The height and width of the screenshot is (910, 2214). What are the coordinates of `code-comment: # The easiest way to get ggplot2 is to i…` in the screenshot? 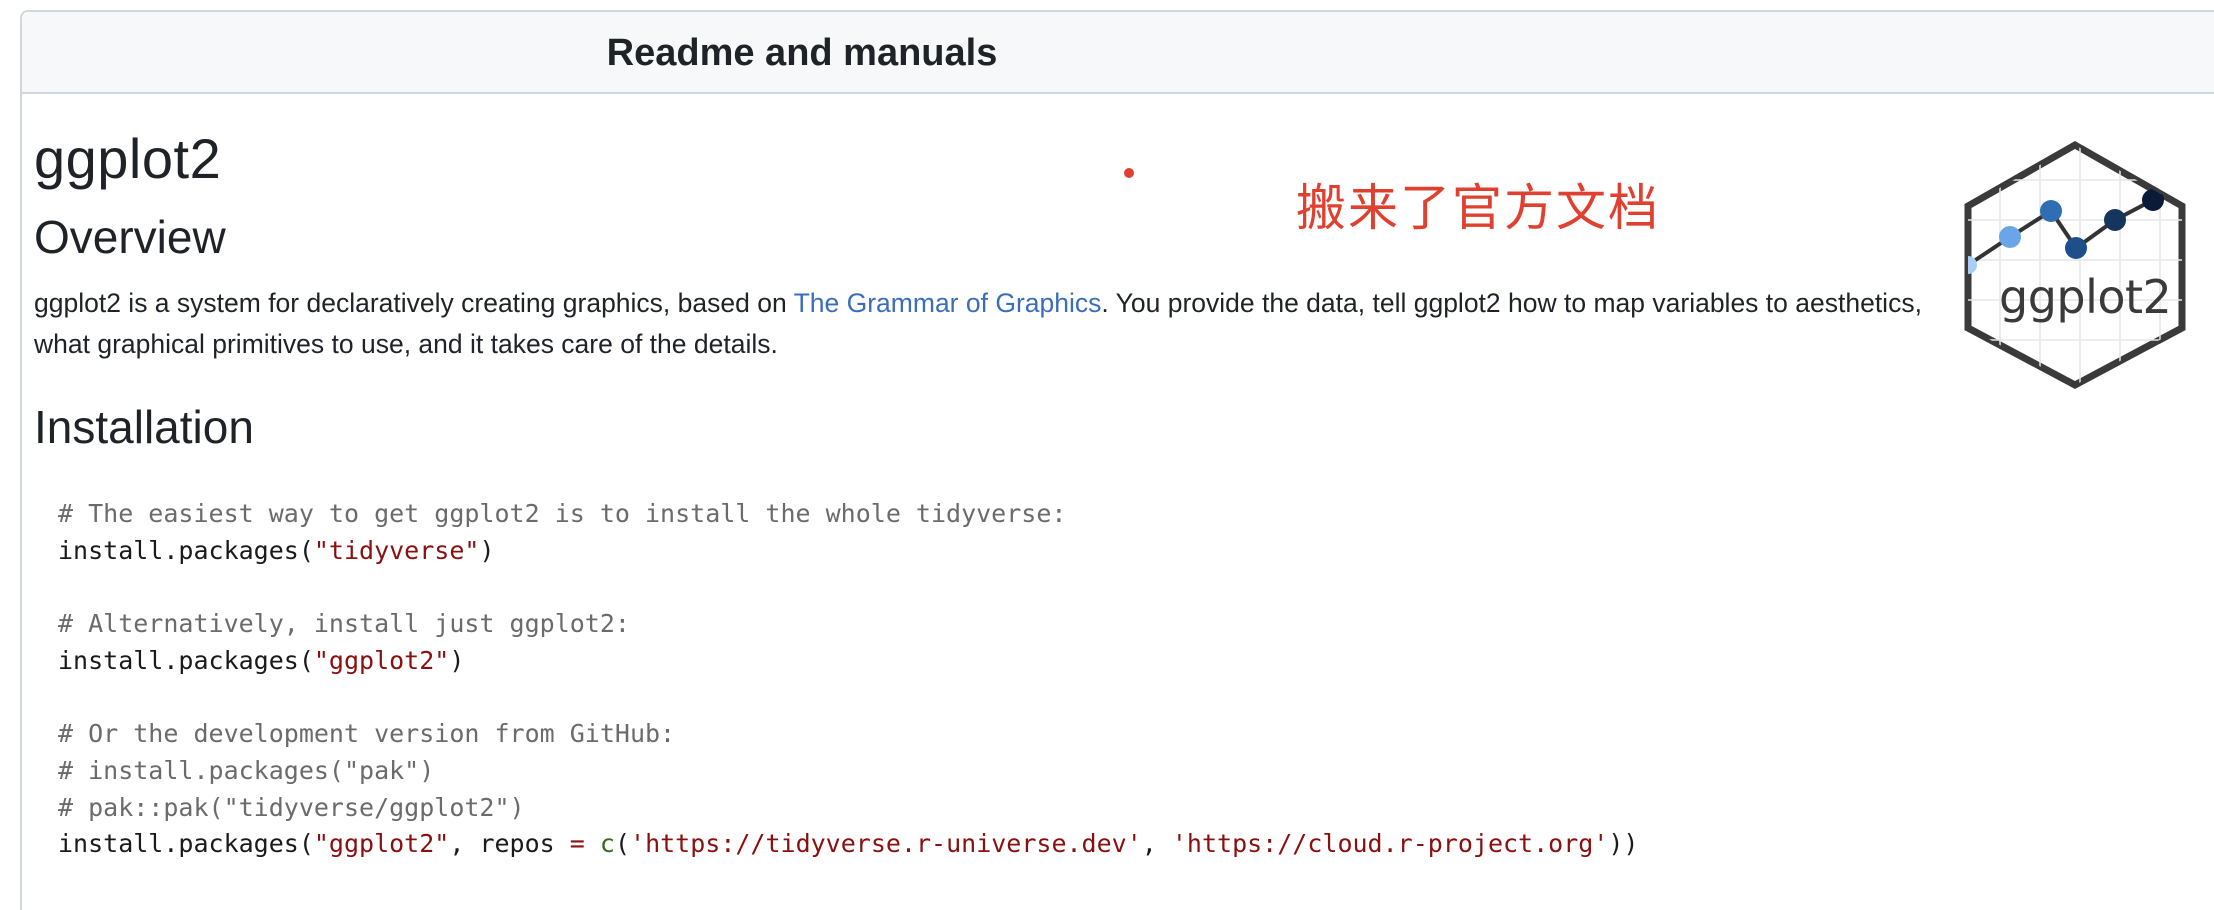 It's located at (562, 513).